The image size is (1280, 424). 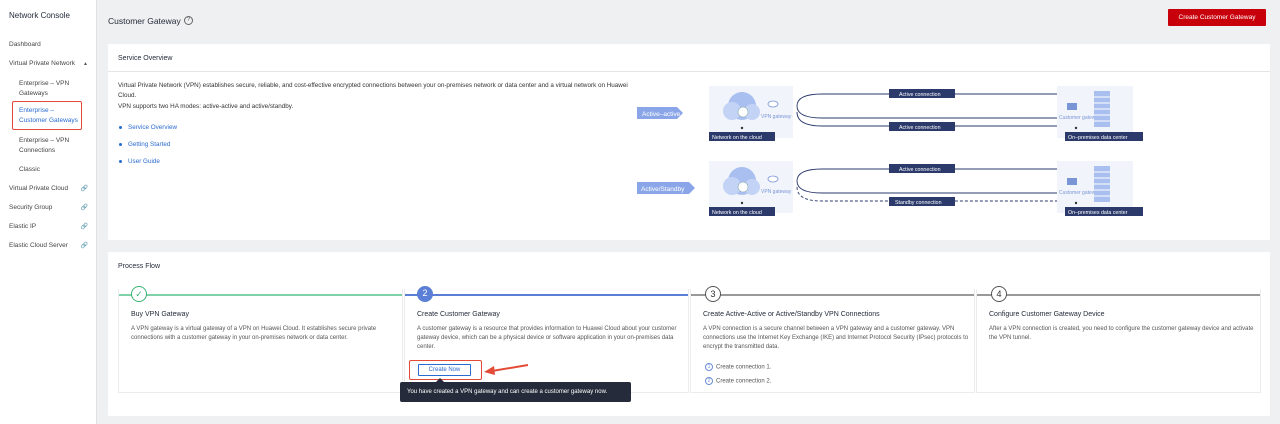 What do you see at coordinates (999, 294) in the screenshot?
I see `step-number: 4` at bounding box center [999, 294].